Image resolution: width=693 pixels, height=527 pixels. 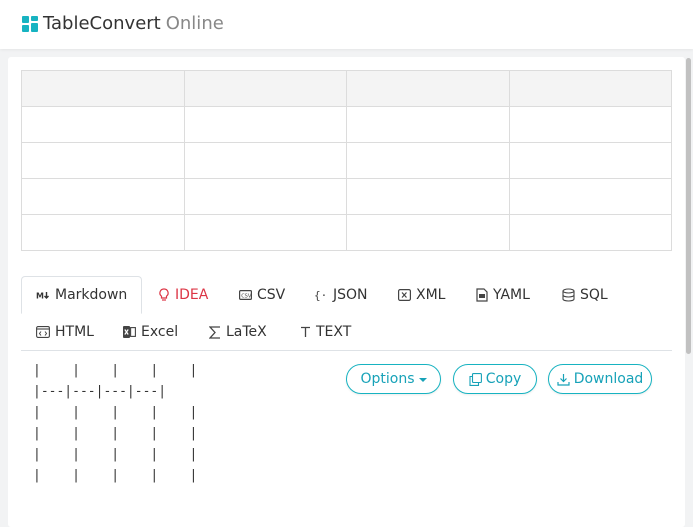 I want to click on tab-label: JSON, so click(x=350, y=295).